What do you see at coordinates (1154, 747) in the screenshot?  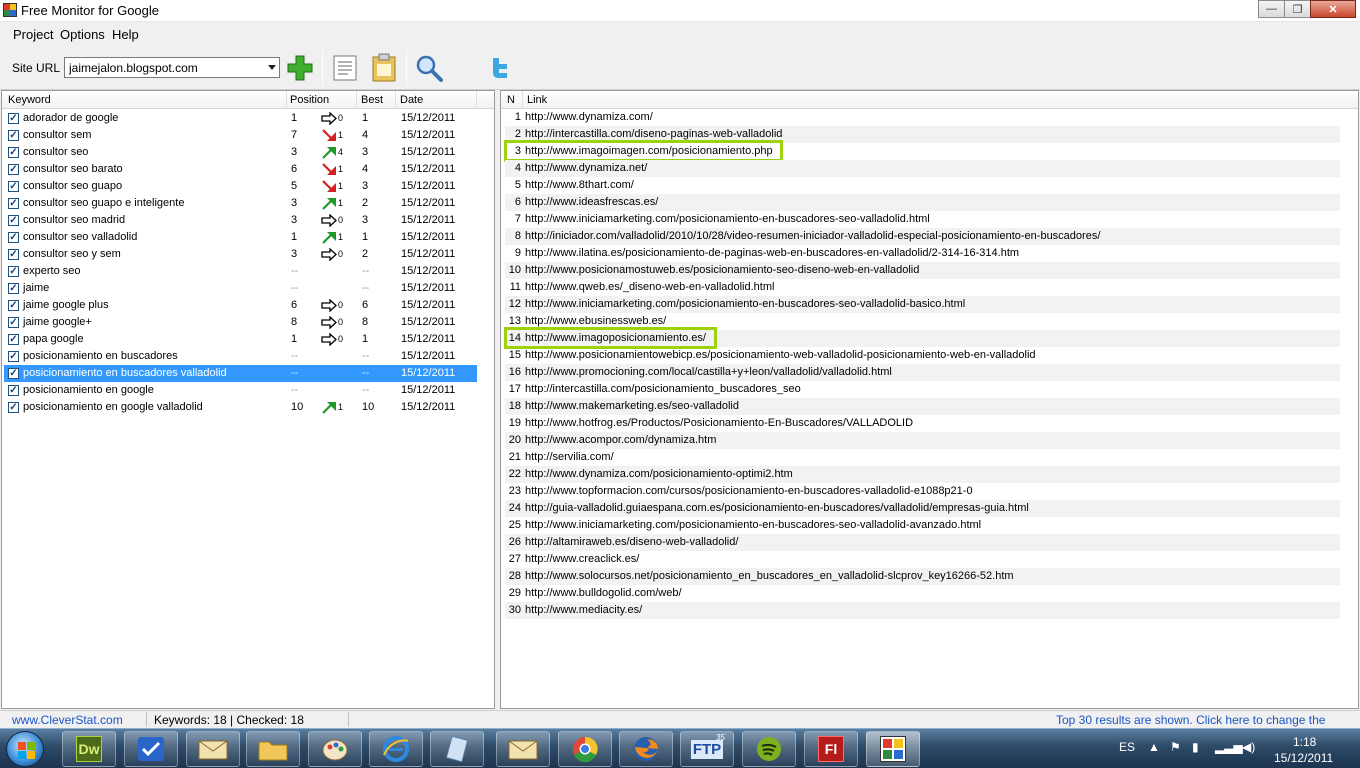 I see `chevron-up-icon: ▲` at bounding box center [1154, 747].